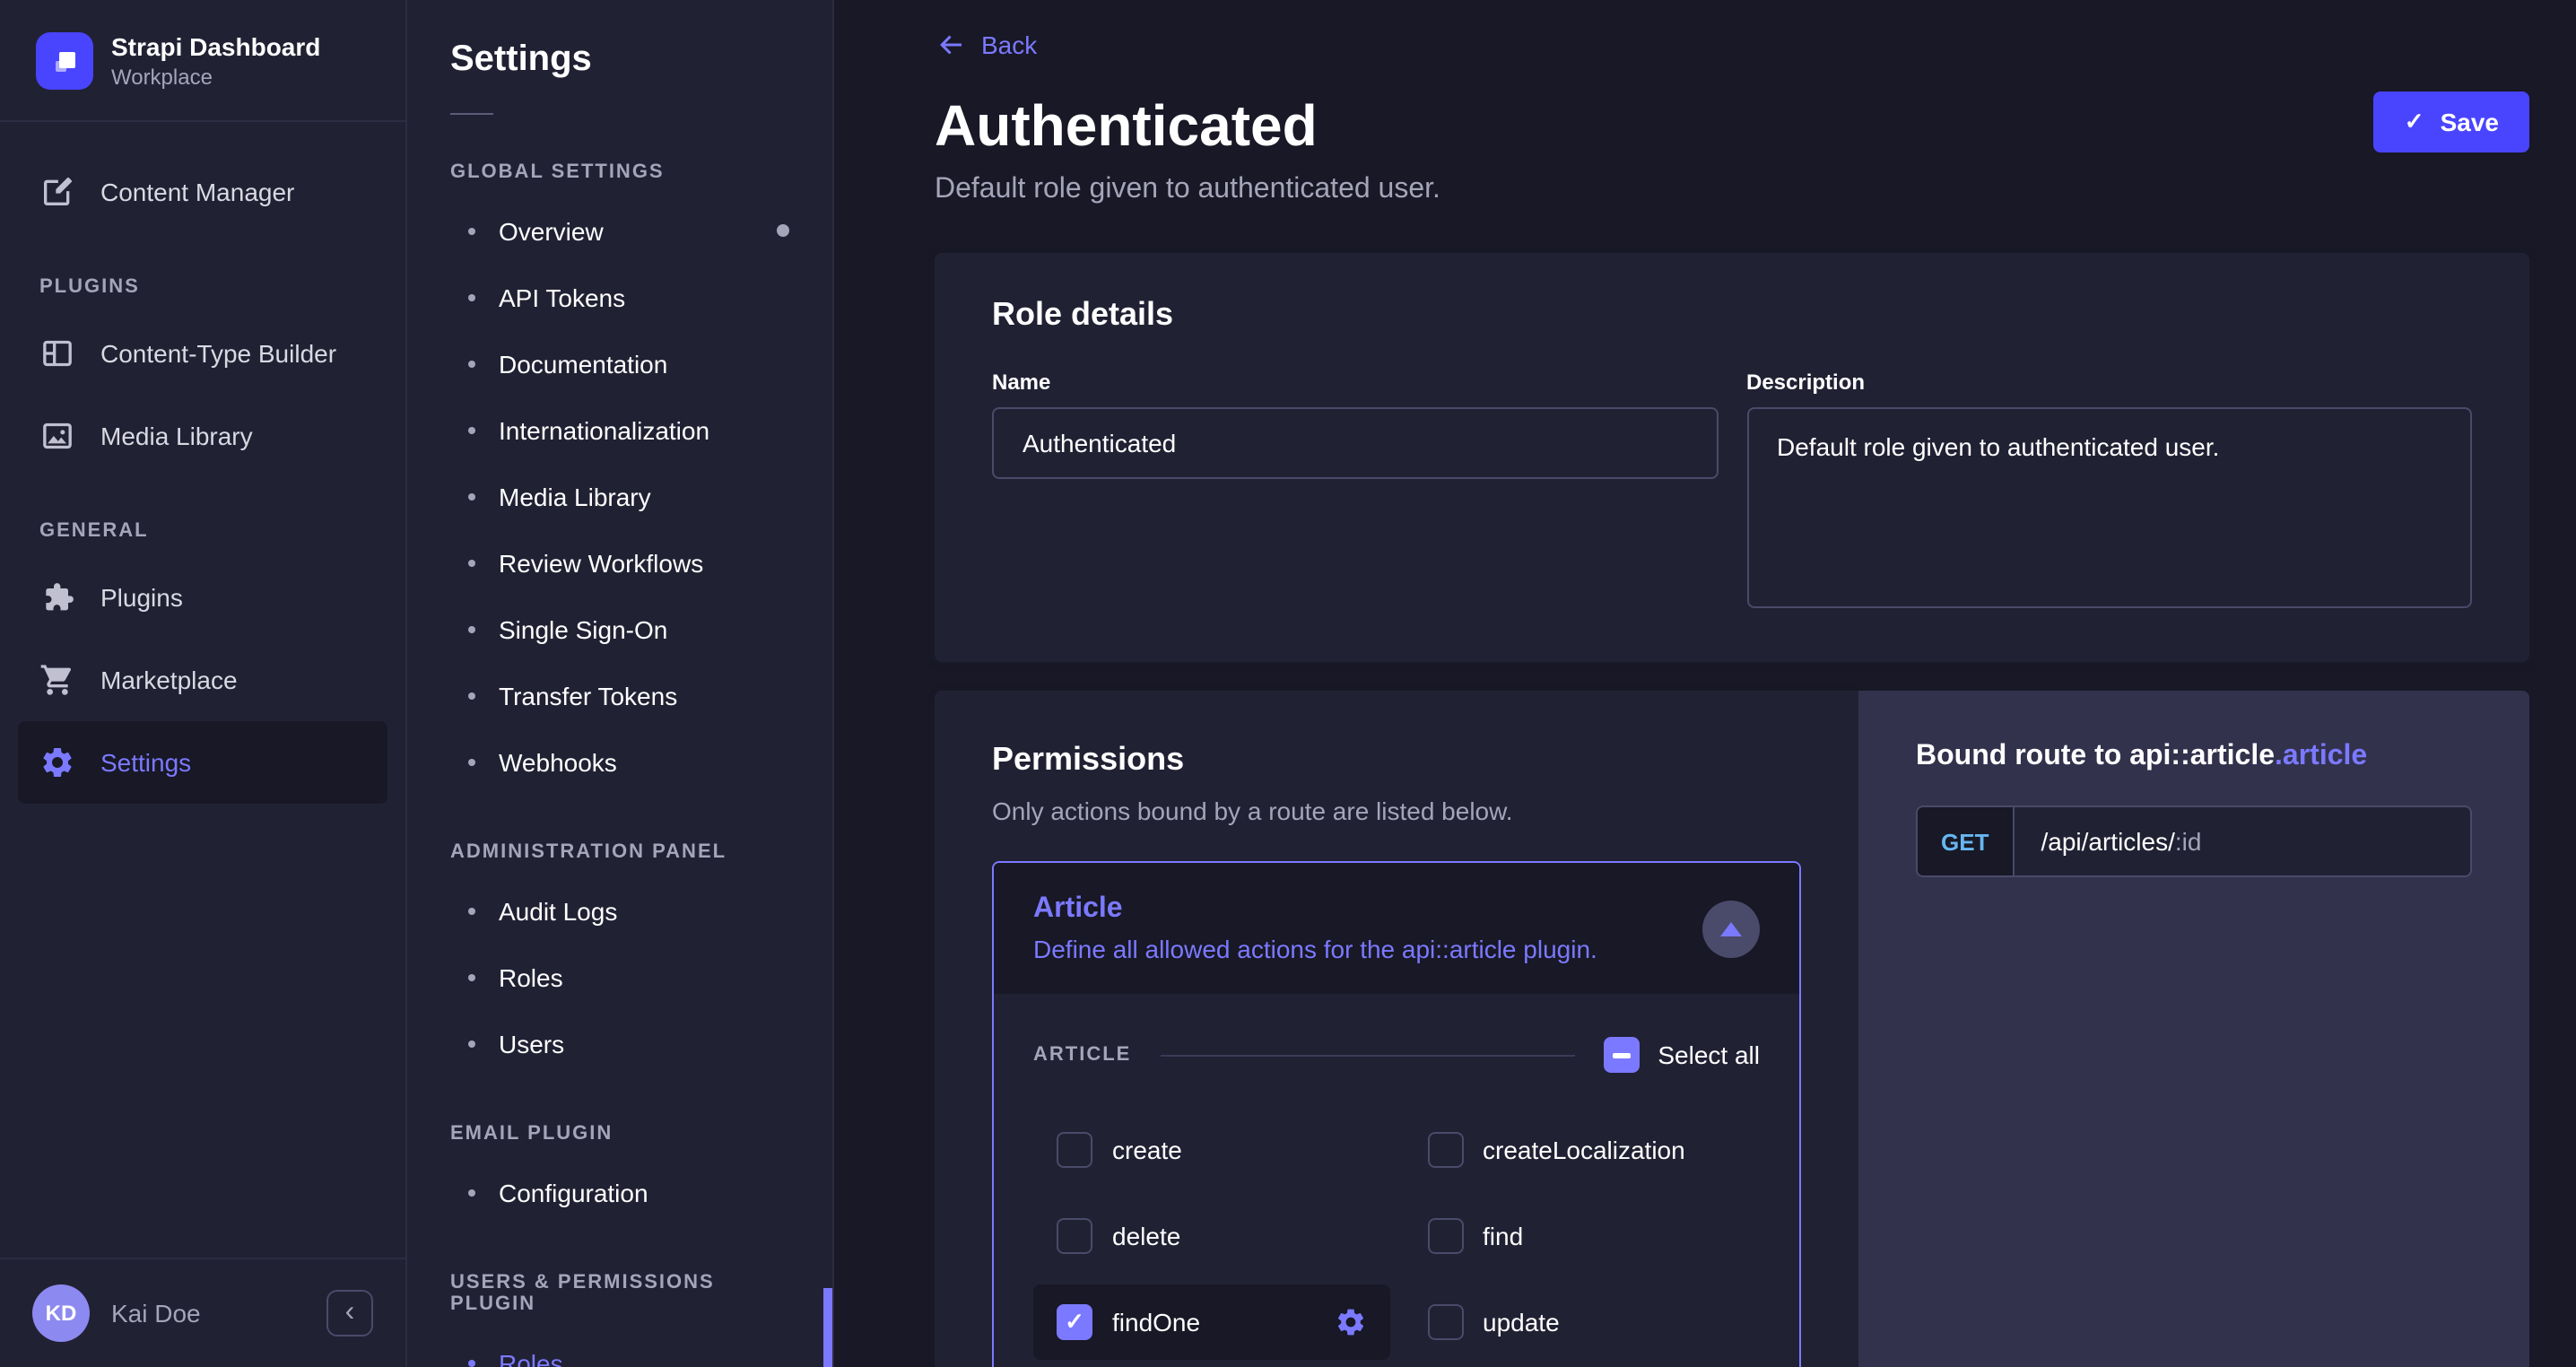  I want to click on subnav-item-transfer-tokens: Transfer Tokens, so click(619, 695).